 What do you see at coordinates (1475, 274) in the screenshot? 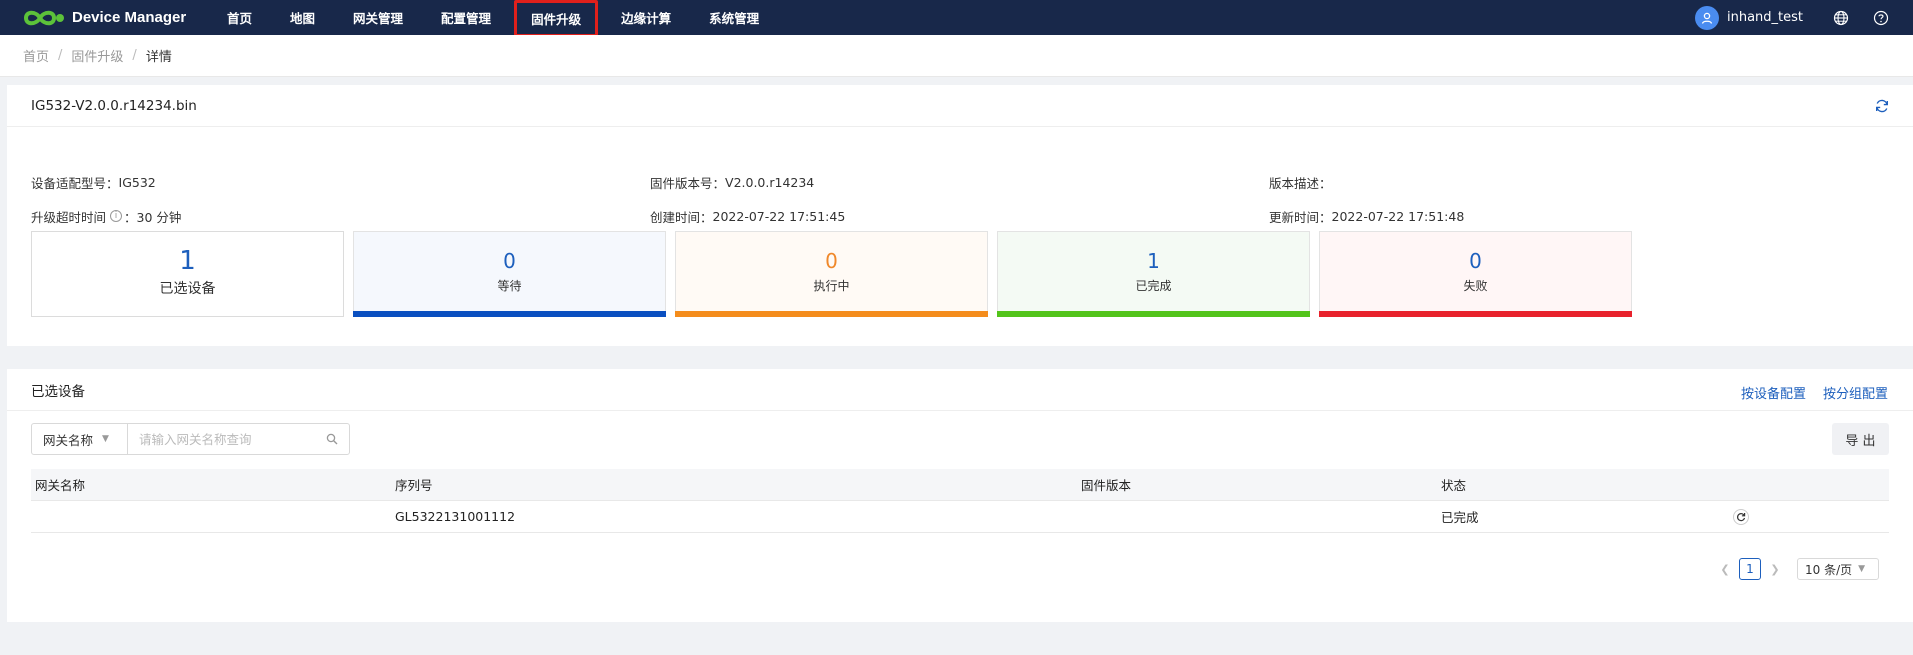
I see `stat-failed: 0 失败` at bounding box center [1475, 274].